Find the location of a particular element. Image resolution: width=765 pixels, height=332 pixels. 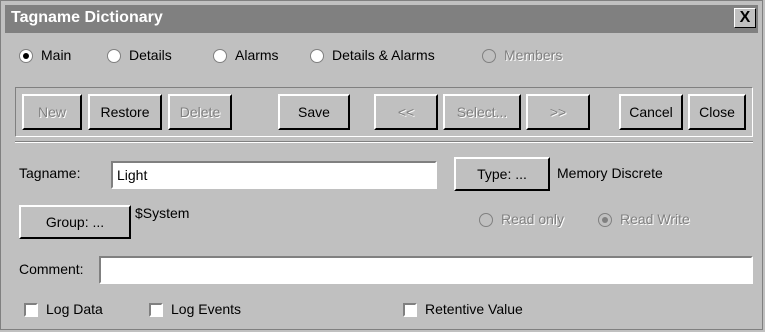

radio-members-label: Members is located at coordinates (533, 55).